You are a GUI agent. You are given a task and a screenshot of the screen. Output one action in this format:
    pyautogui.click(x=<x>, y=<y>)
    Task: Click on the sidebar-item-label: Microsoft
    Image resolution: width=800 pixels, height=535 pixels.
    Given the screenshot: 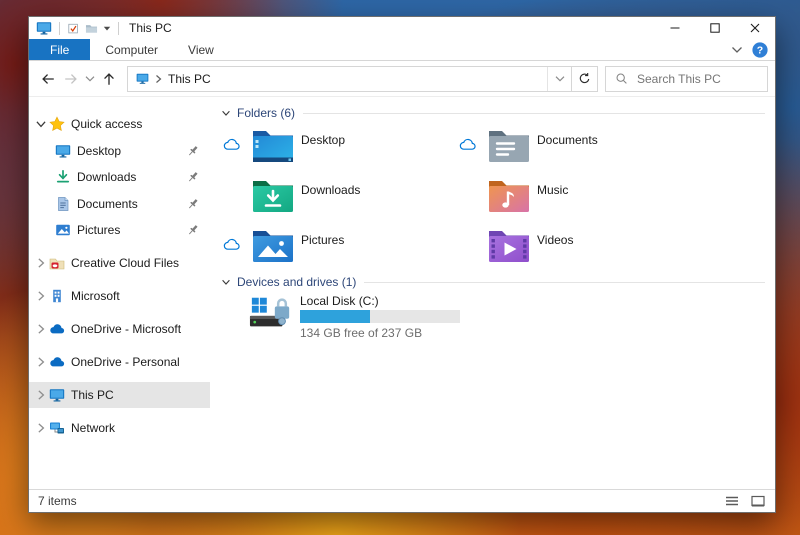 What is the action you would take?
    pyautogui.click(x=95, y=296)
    